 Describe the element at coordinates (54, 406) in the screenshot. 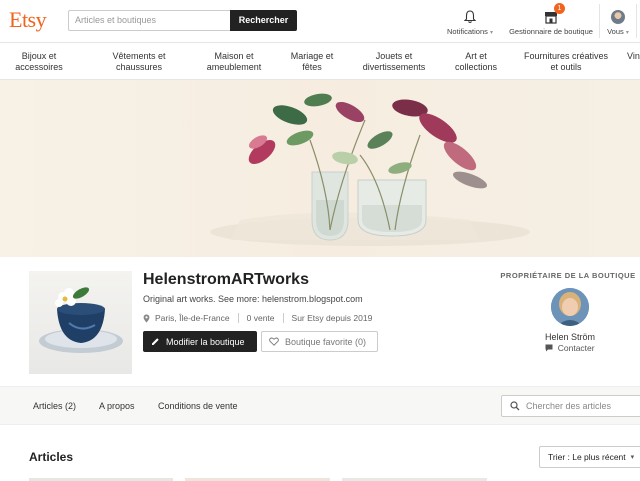

I see `tab-articles: Articles (2)` at that location.